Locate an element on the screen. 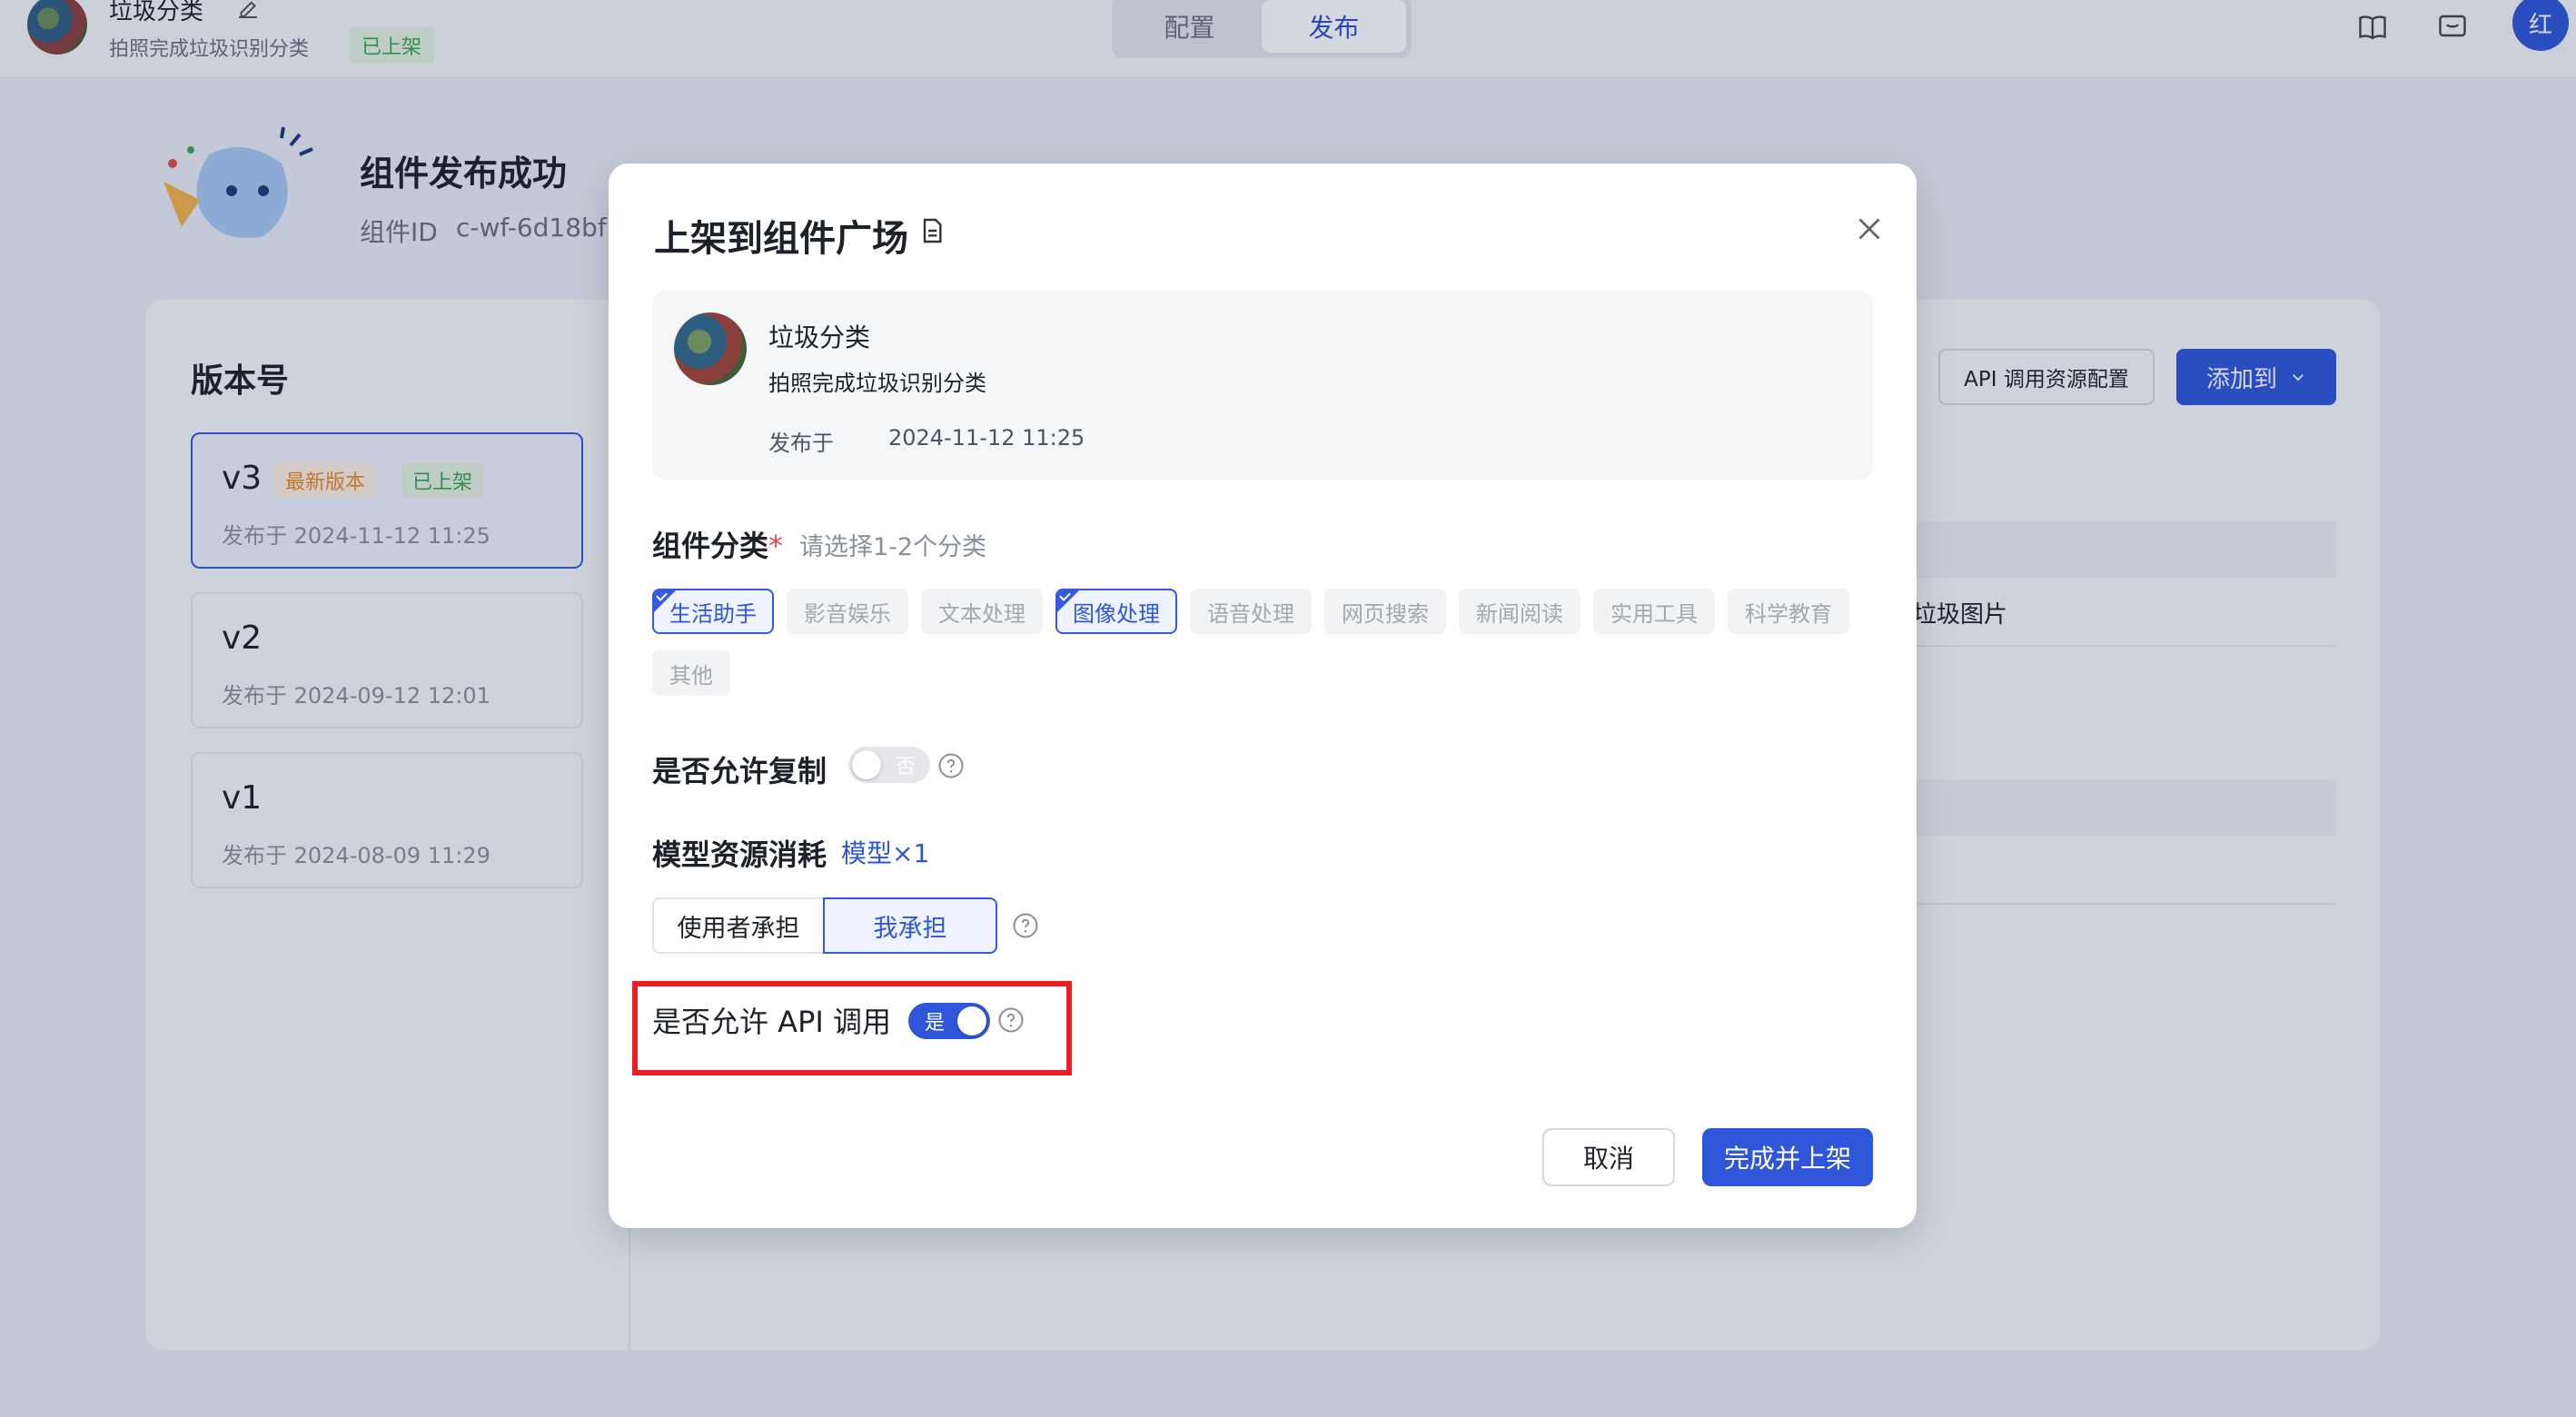 Image resolution: width=2576 pixels, height=1417 pixels. category-chip-science-education: 科学教育 is located at coordinates (1788, 611).